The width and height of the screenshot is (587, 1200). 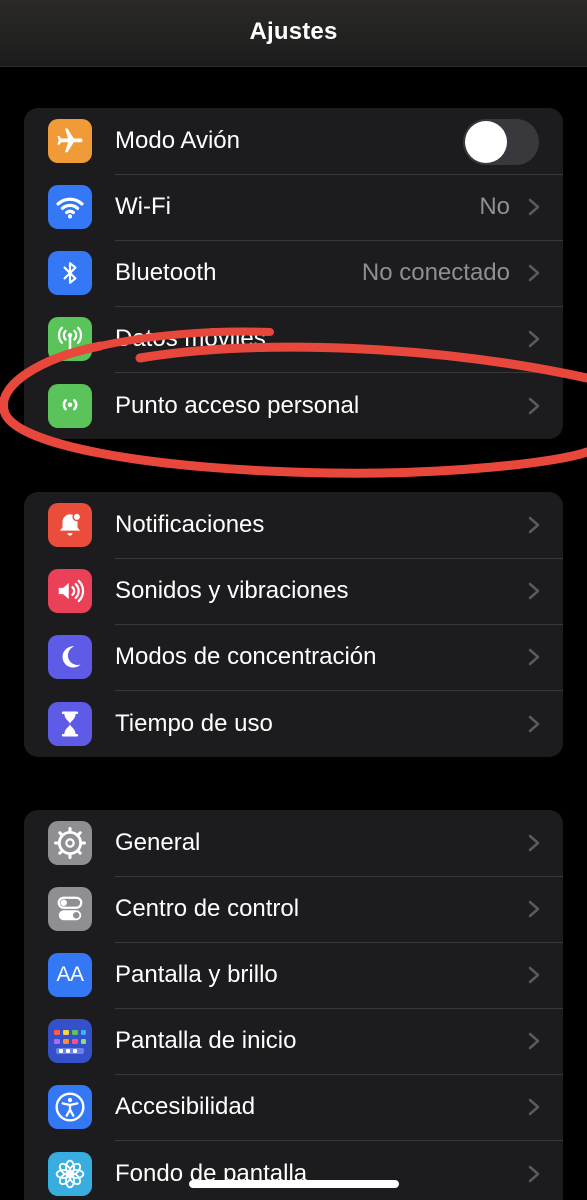 I want to click on settings-row-label: Pantalla y brillo, so click(x=196, y=974).